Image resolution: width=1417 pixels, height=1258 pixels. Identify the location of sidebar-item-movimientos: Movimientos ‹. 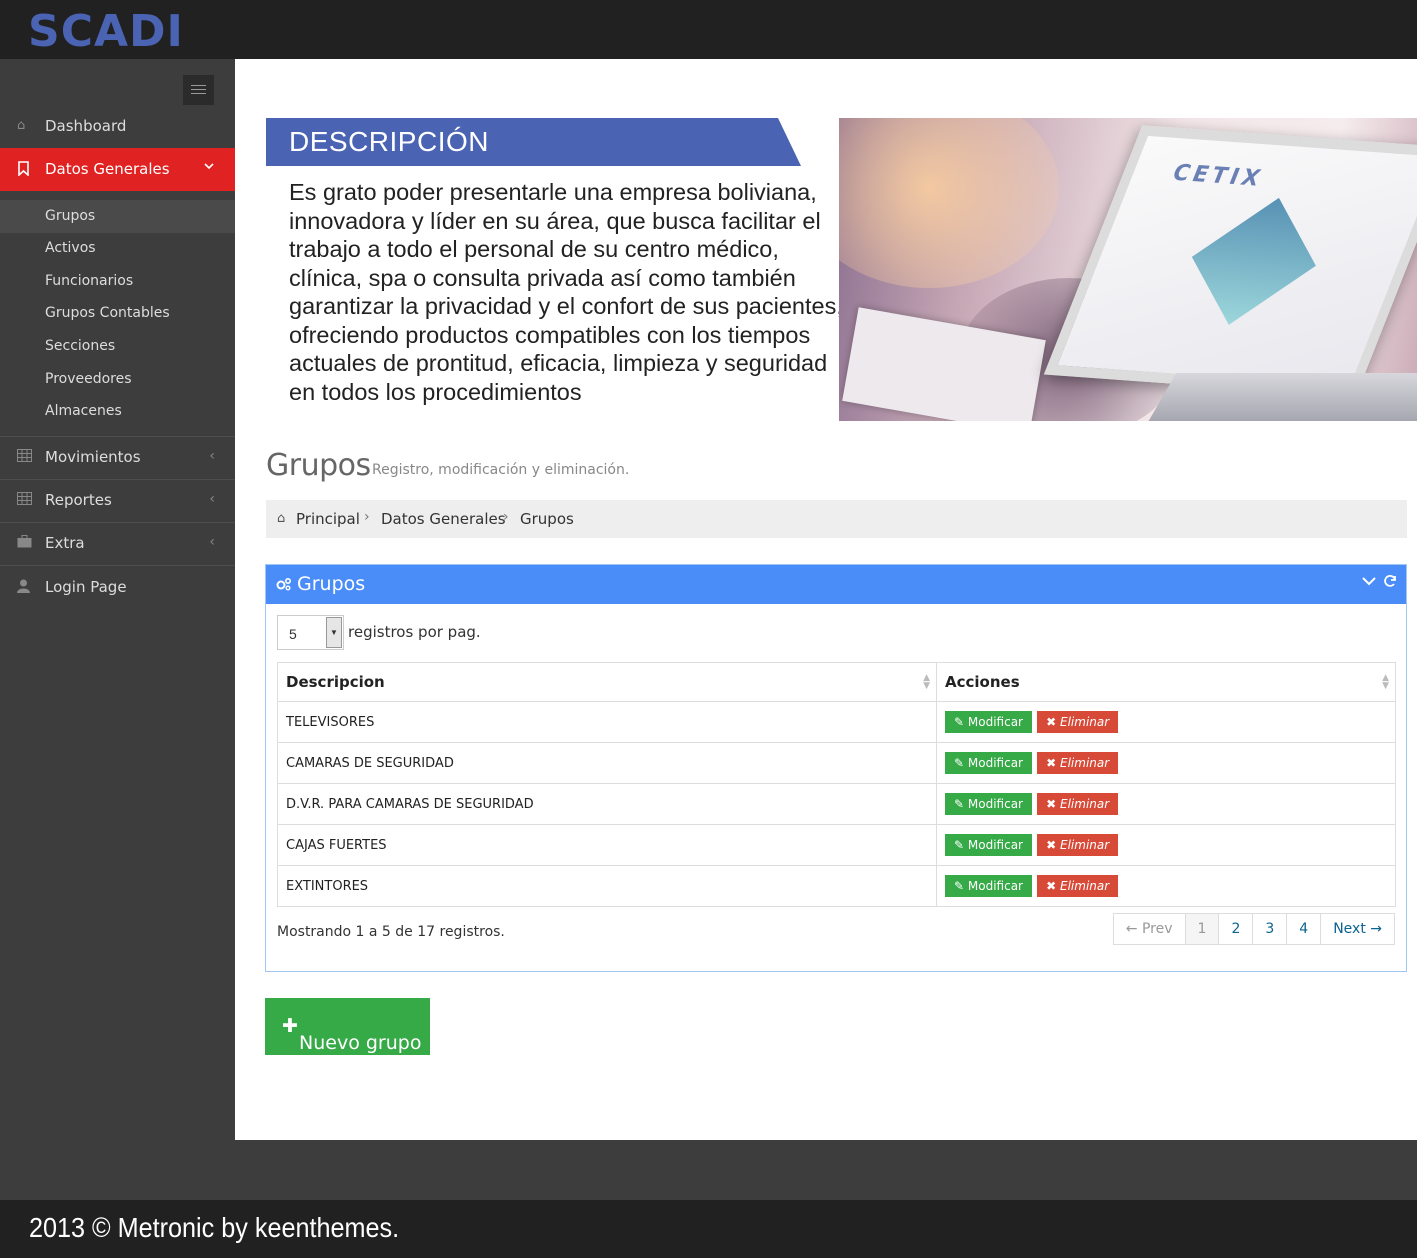
(117, 457).